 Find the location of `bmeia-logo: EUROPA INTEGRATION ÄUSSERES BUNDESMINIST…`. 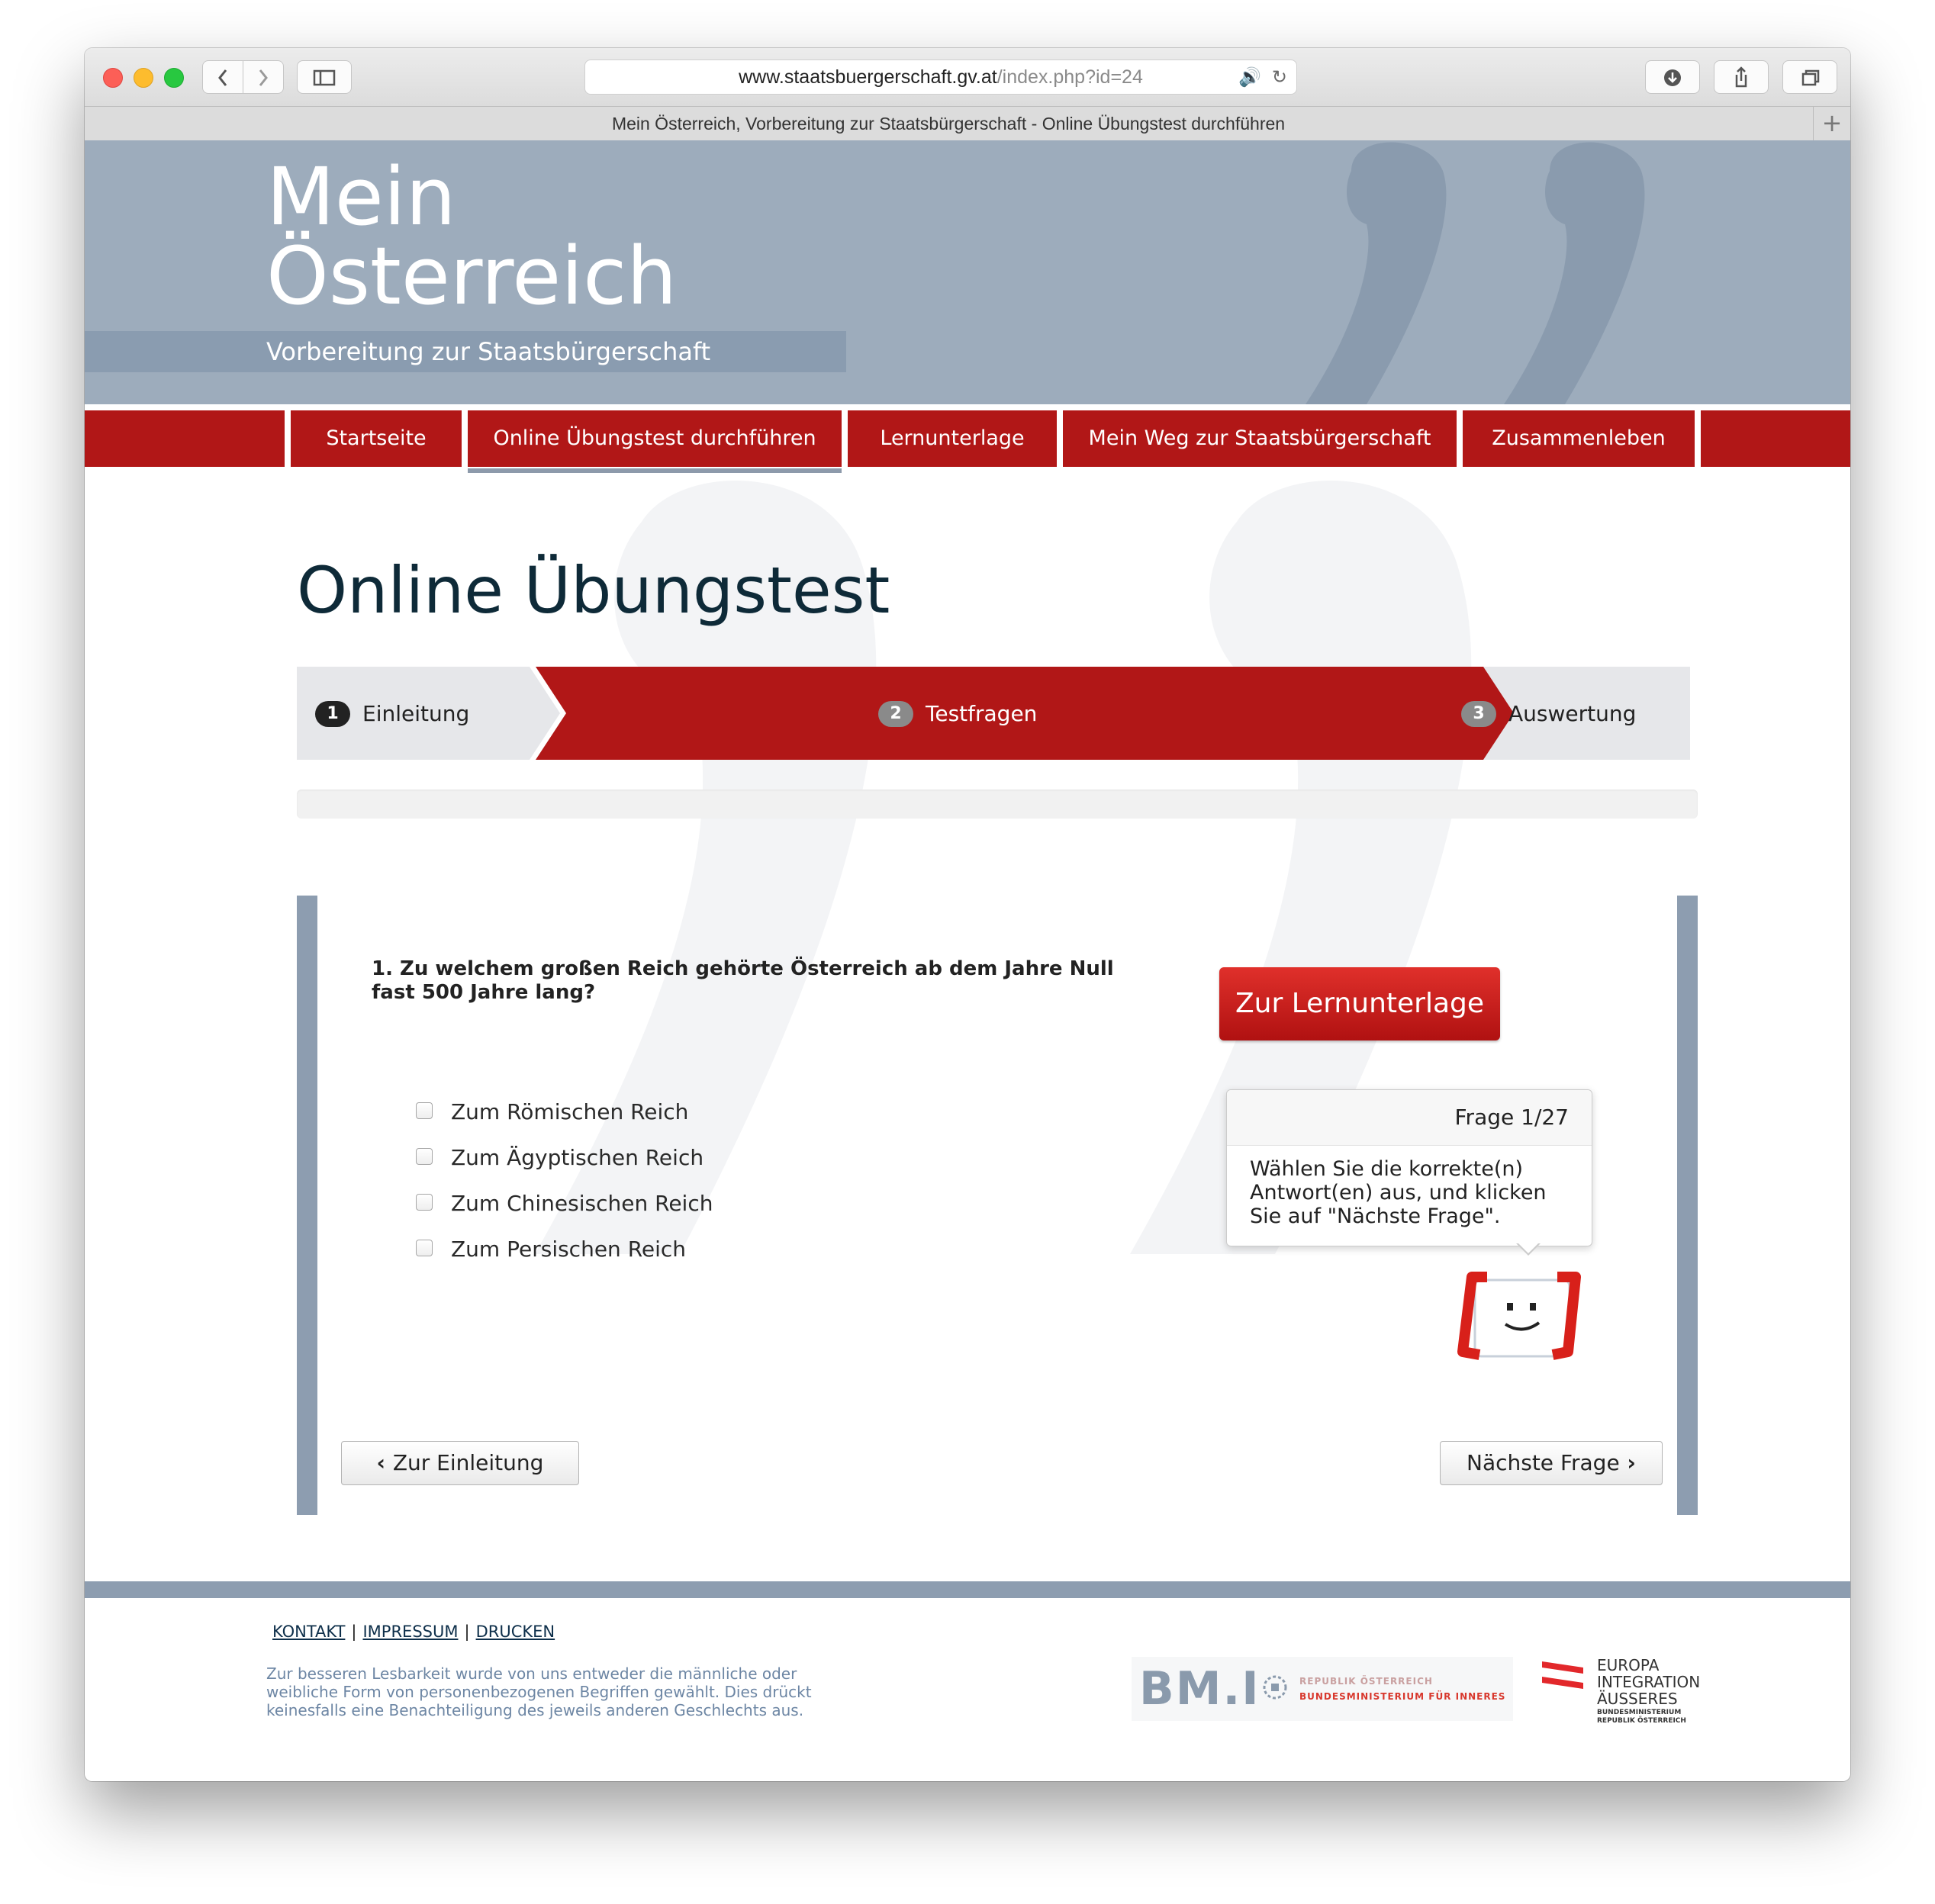

bmeia-logo: EUROPA INTEGRATION ÄUSSERES BUNDESMINIST… is located at coordinates (1624, 1695).